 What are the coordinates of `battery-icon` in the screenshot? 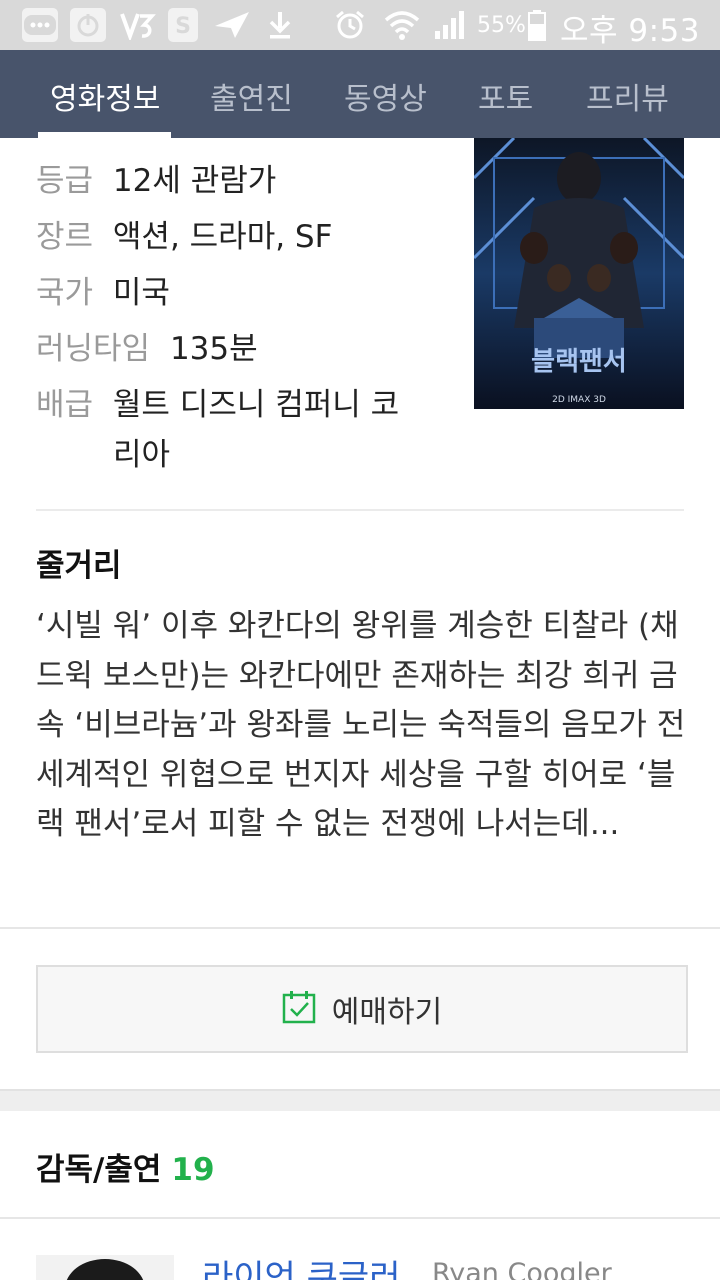 It's located at (537, 25).